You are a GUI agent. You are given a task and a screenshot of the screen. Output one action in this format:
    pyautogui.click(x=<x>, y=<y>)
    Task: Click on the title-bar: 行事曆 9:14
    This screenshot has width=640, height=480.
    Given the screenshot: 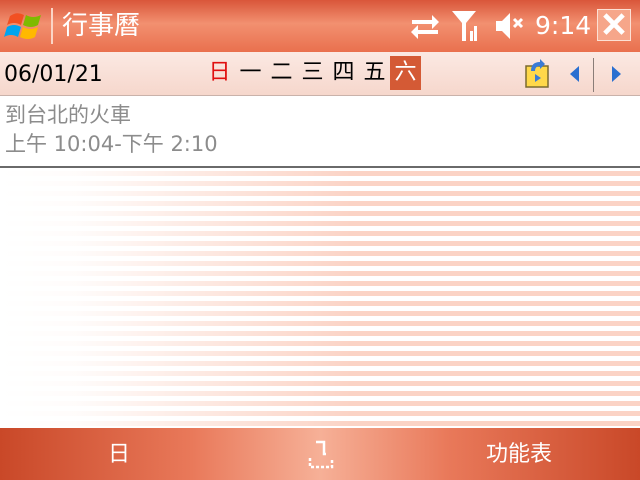 What is the action you would take?
    pyautogui.click(x=320, y=26)
    